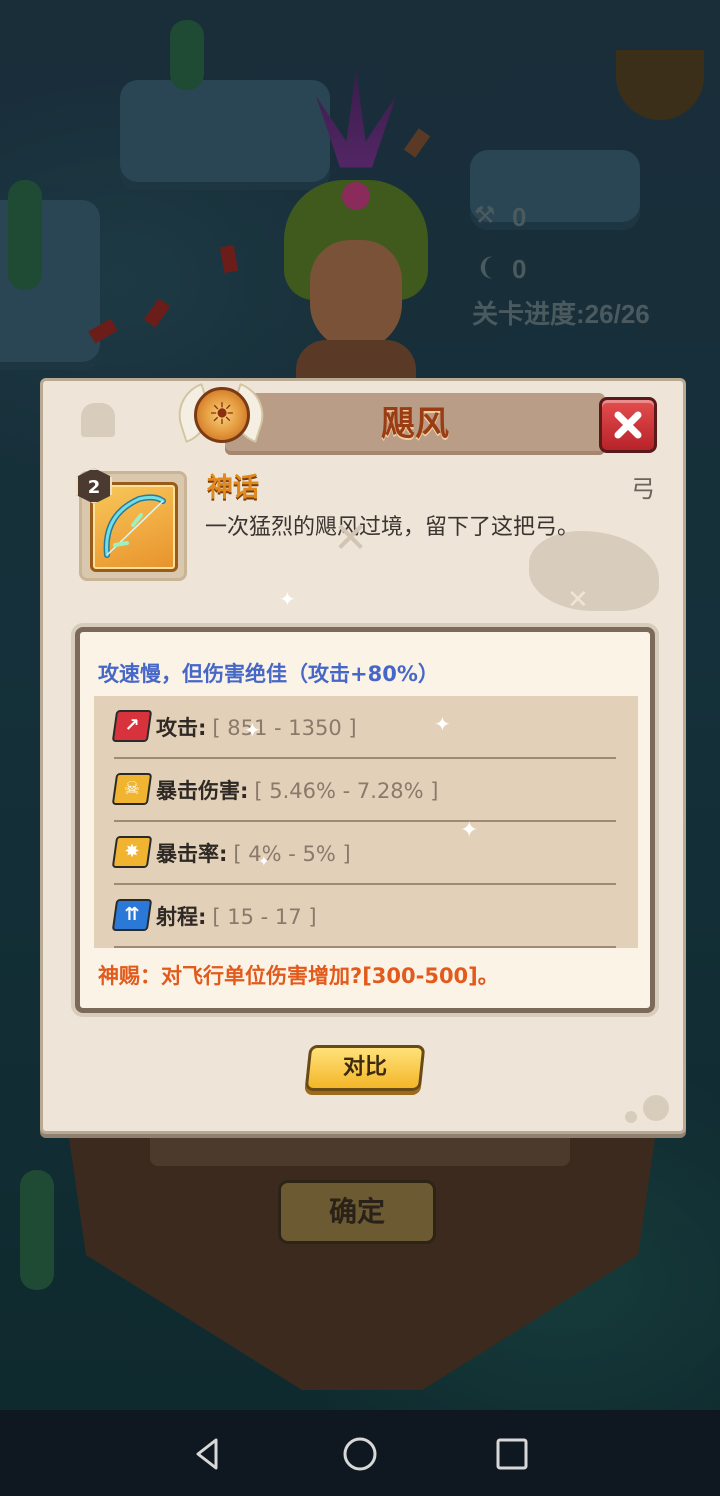 The width and height of the screenshot is (720, 1496). Describe the element at coordinates (512, 1454) in the screenshot. I see `recents-icon` at that location.